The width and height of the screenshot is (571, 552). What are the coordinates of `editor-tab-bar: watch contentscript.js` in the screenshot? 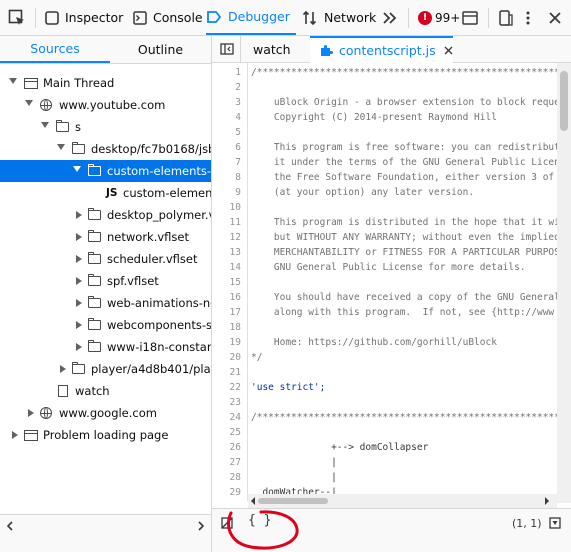 It's located at (391, 49).